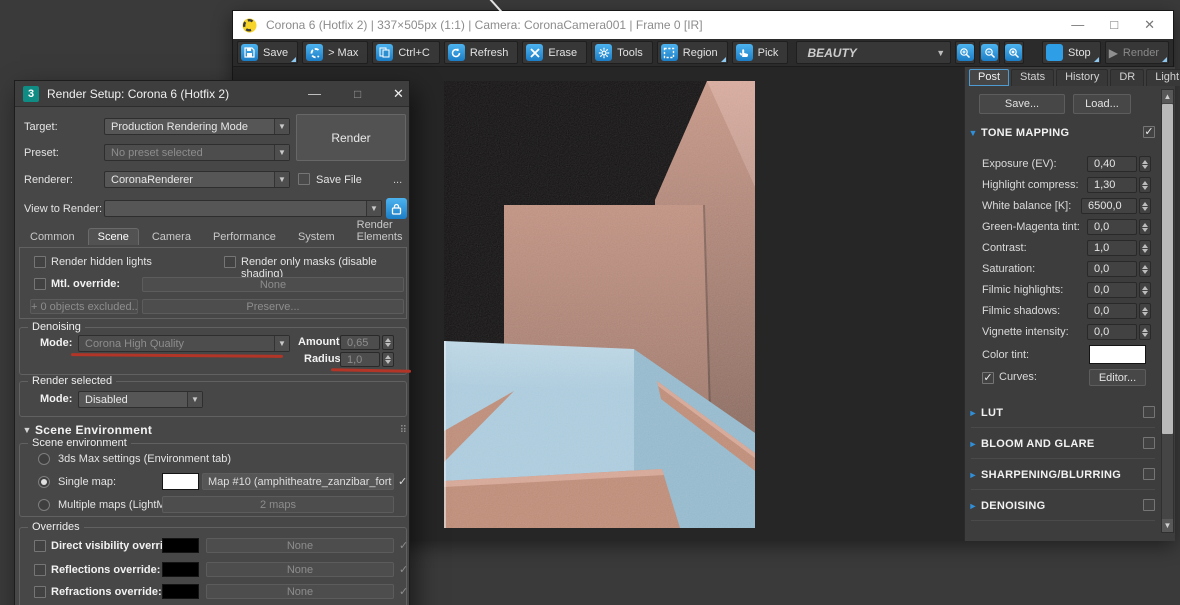 The height and width of the screenshot is (605, 1180). Describe the element at coordinates (406, 52) in the screenshot. I see `copy-button: Ctrl+C` at that location.